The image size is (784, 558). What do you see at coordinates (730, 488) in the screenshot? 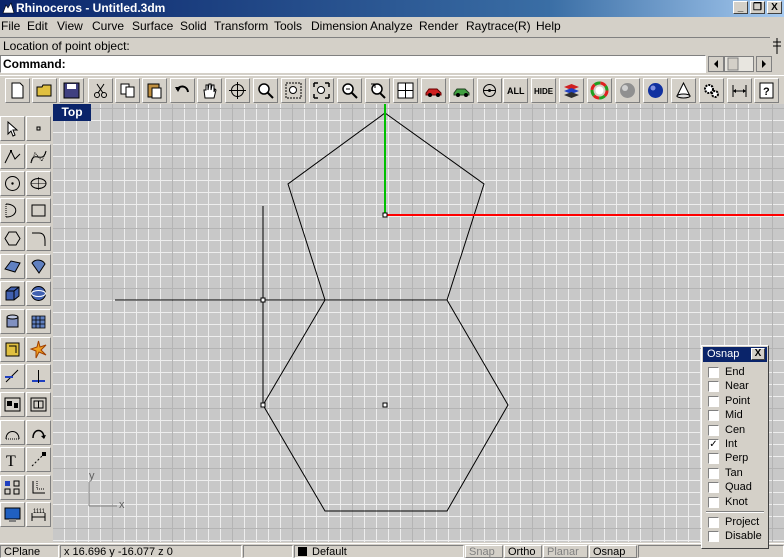
I see `osnap-option-quad: Quad` at bounding box center [730, 488].